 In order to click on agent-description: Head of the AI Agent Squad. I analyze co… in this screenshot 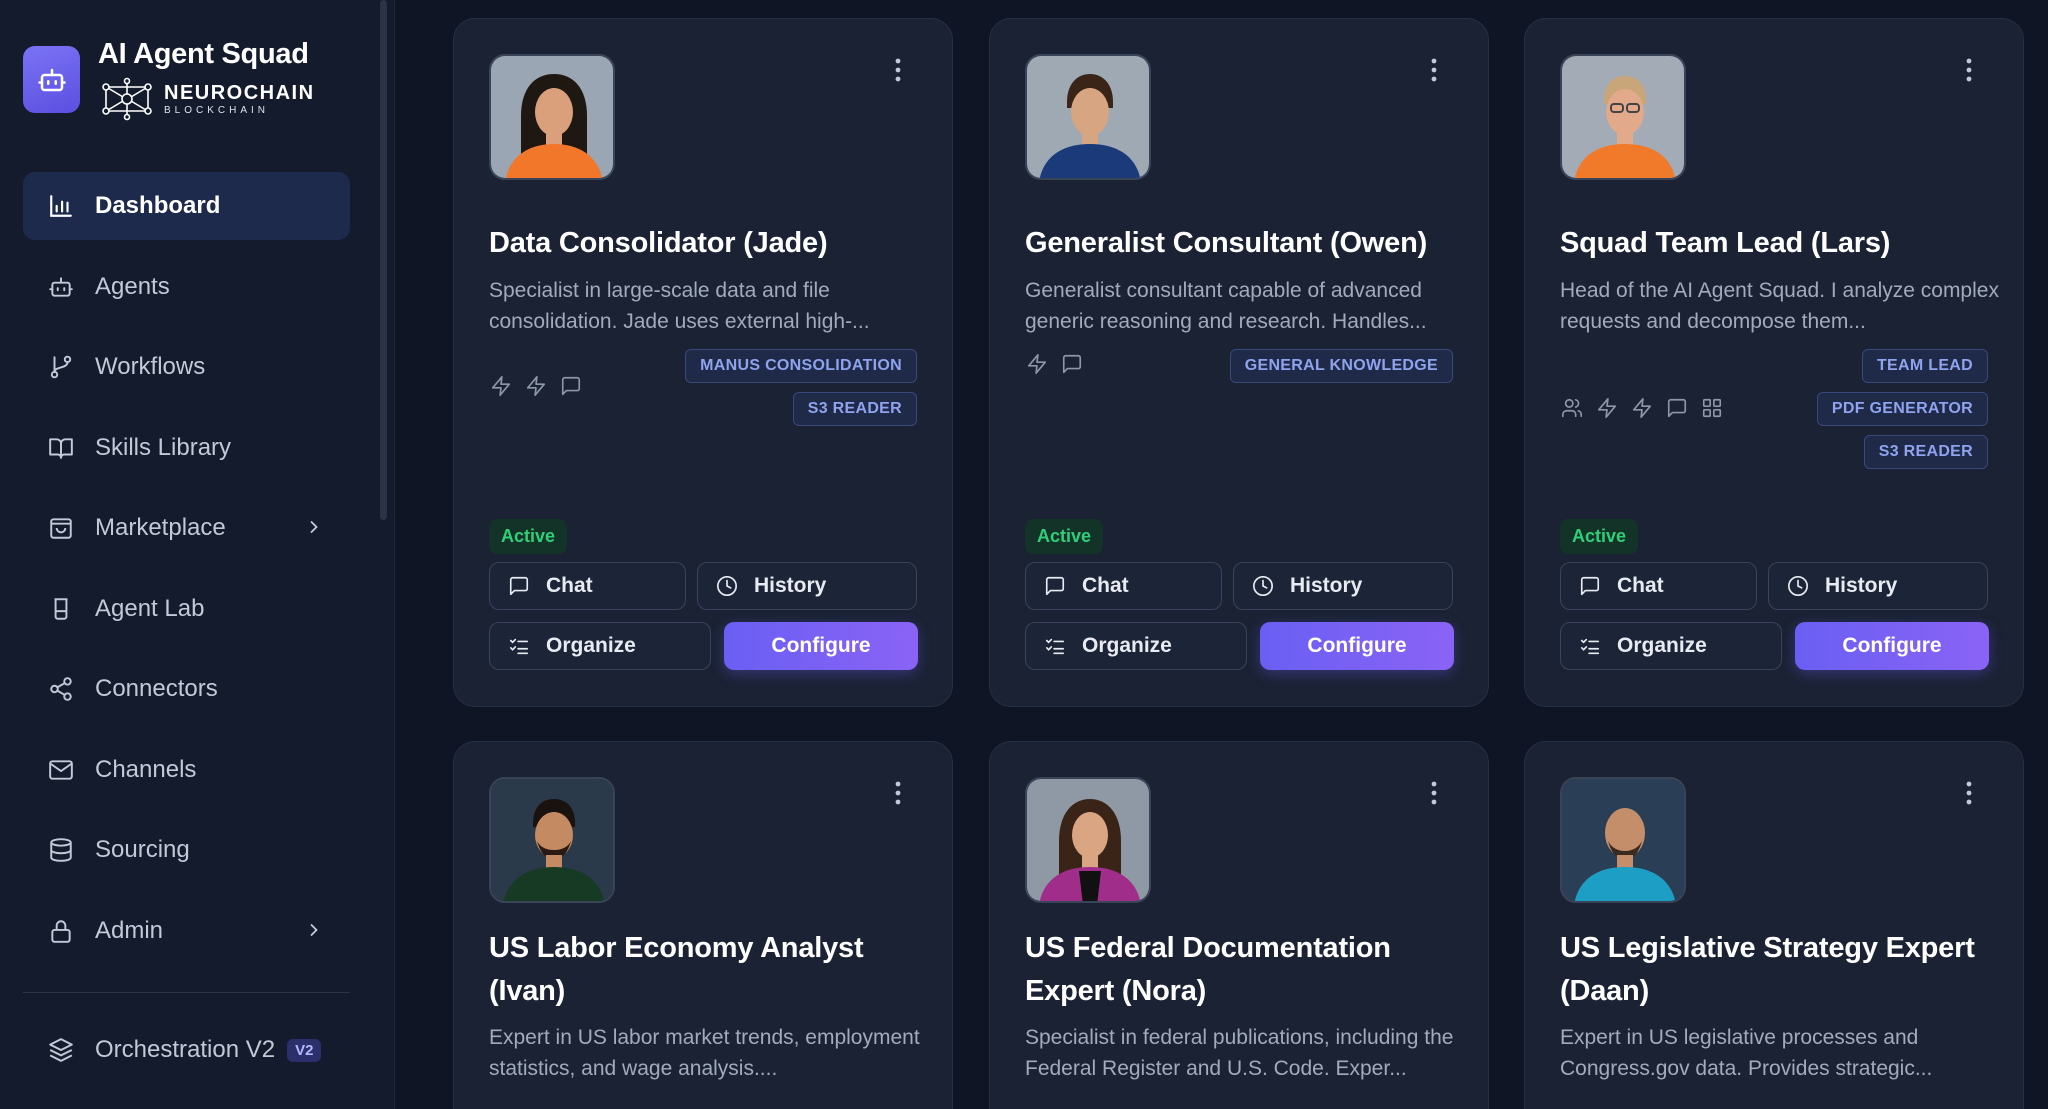, I will do `click(1779, 306)`.